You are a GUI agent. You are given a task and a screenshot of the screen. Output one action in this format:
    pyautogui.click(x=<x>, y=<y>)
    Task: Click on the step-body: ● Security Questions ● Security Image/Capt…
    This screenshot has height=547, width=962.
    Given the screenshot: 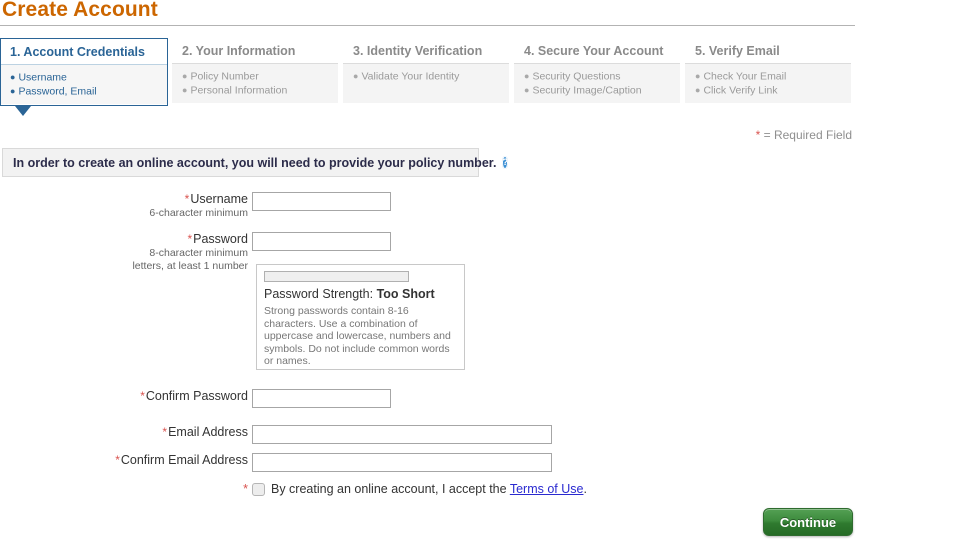 What is the action you would take?
    pyautogui.click(x=597, y=83)
    